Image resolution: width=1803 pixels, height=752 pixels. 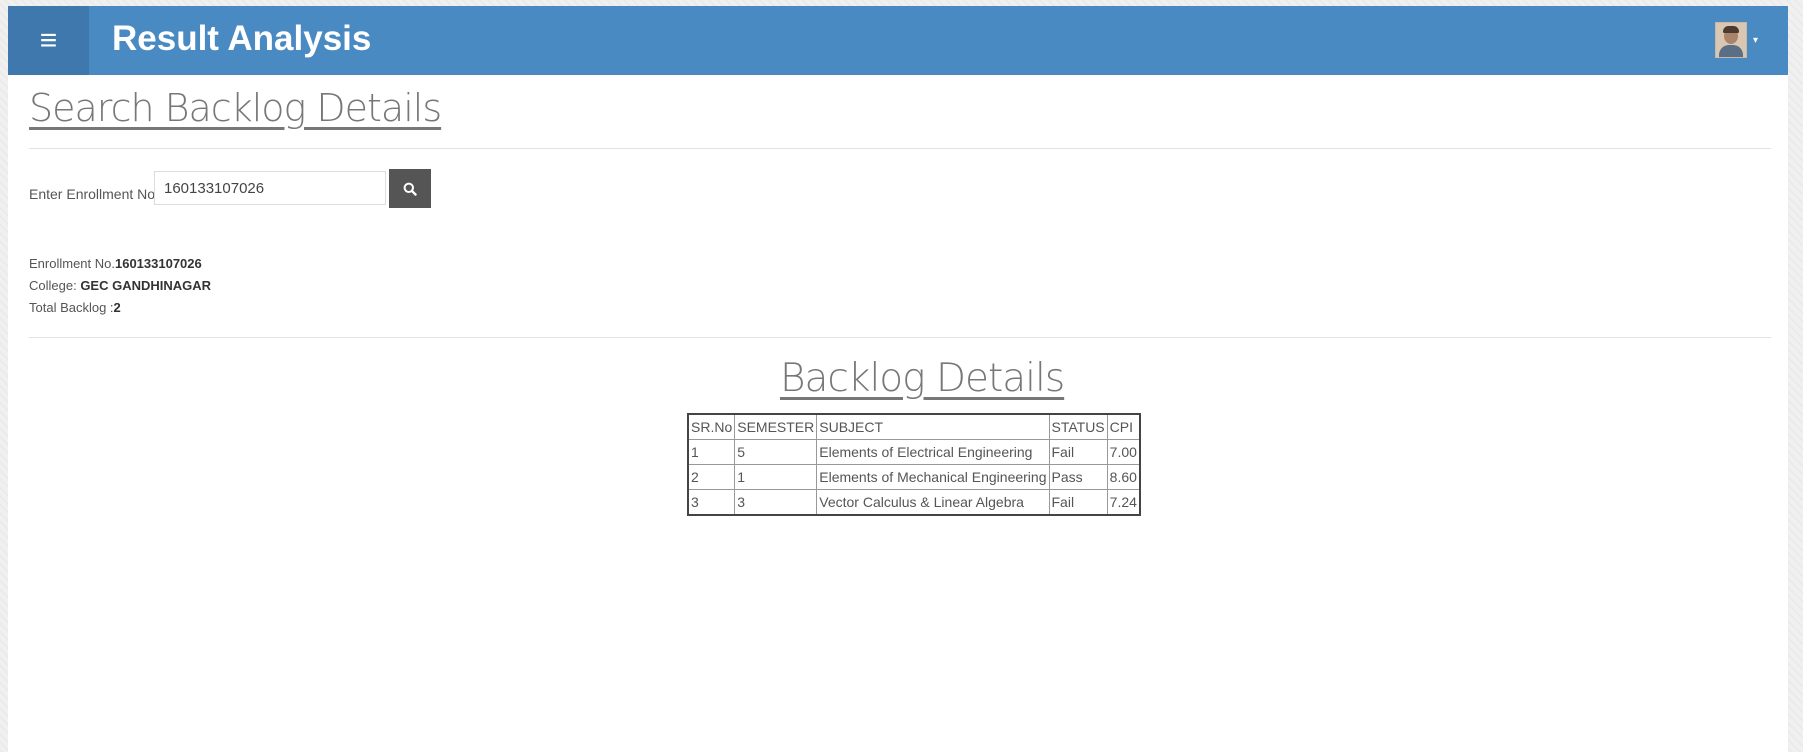 What do you see at coordinates (711, 426) in the screenshot?
I see `column-header: SR.No` at bounding box center [711, 426].